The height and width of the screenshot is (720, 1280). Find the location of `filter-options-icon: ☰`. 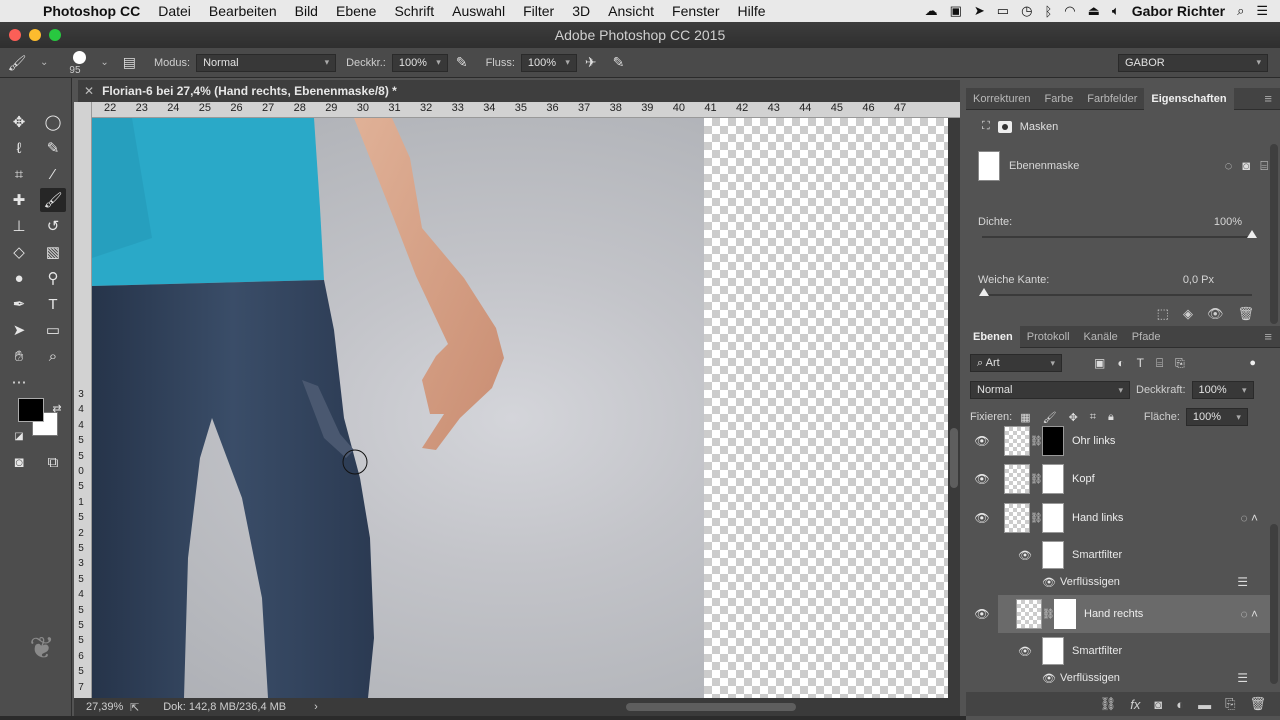

filter-options-icon: ☰ is located at coordinates (1242, 582).